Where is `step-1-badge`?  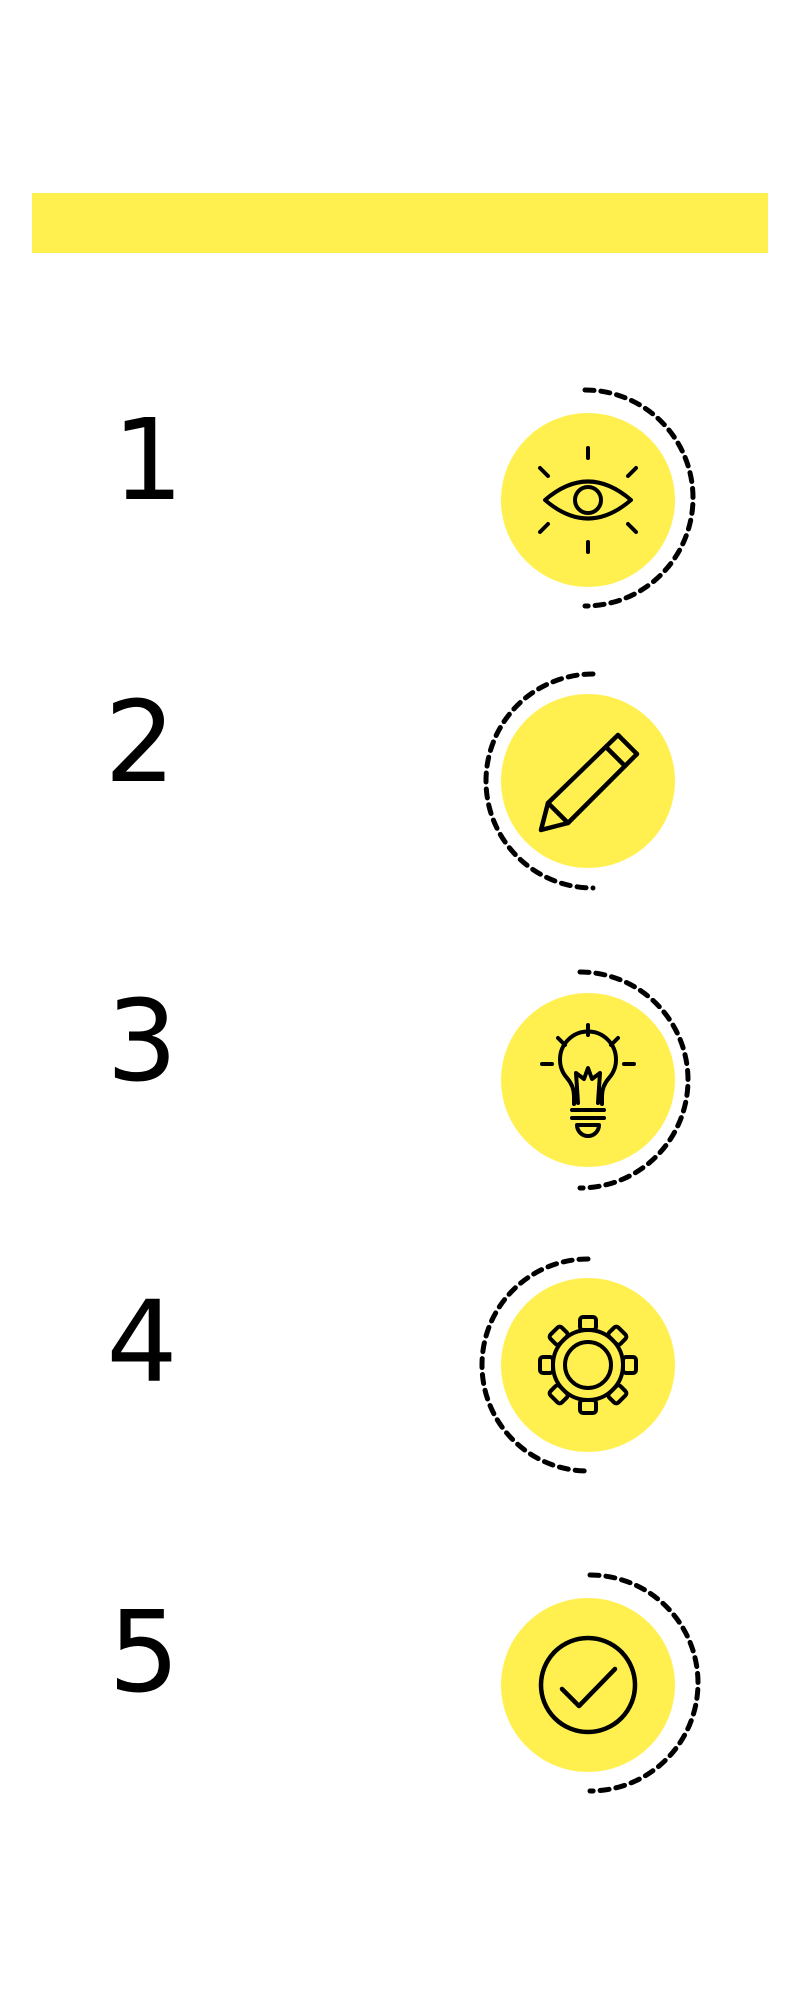
step-1-badge is located at coordinates (598, 498).